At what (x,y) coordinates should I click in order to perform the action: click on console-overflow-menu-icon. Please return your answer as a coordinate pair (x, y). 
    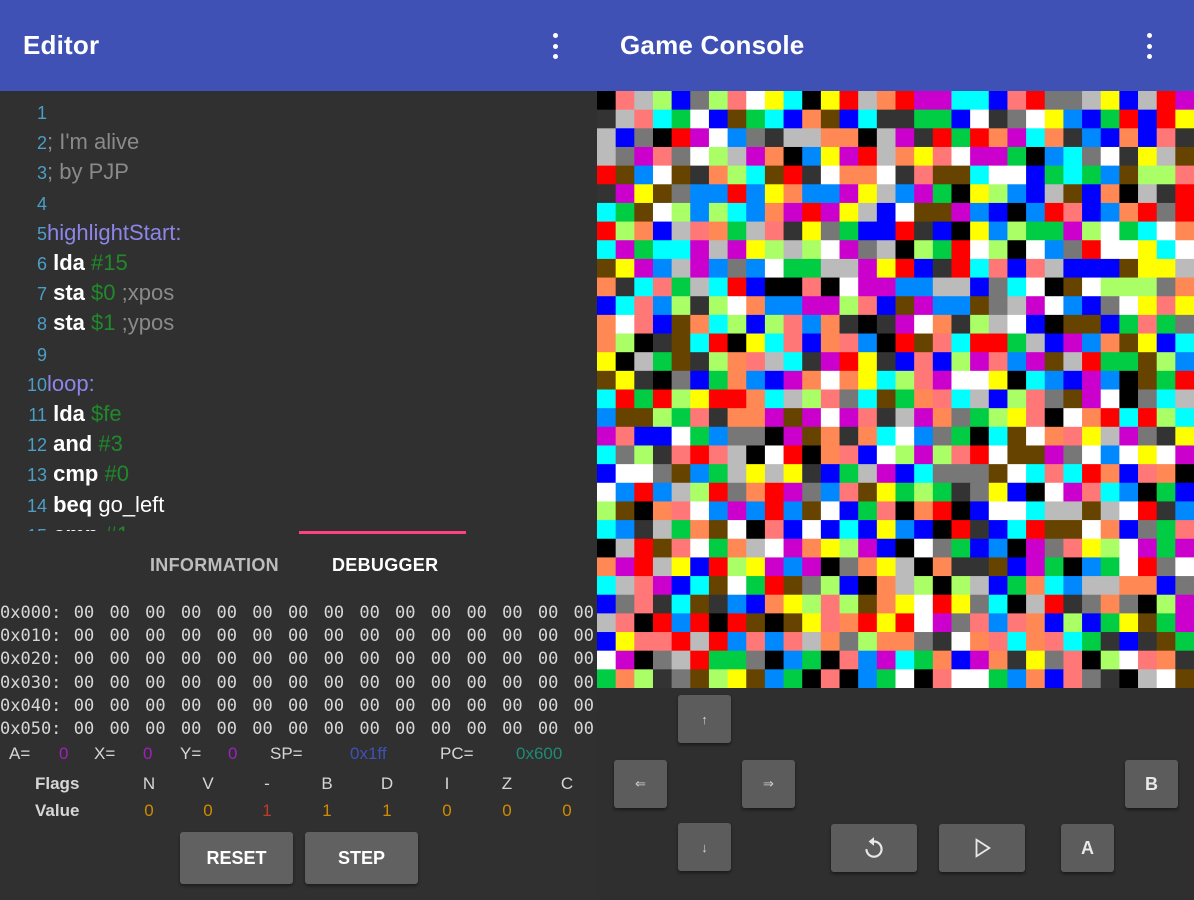
    Looking at the image, I should click on (1149, 46).